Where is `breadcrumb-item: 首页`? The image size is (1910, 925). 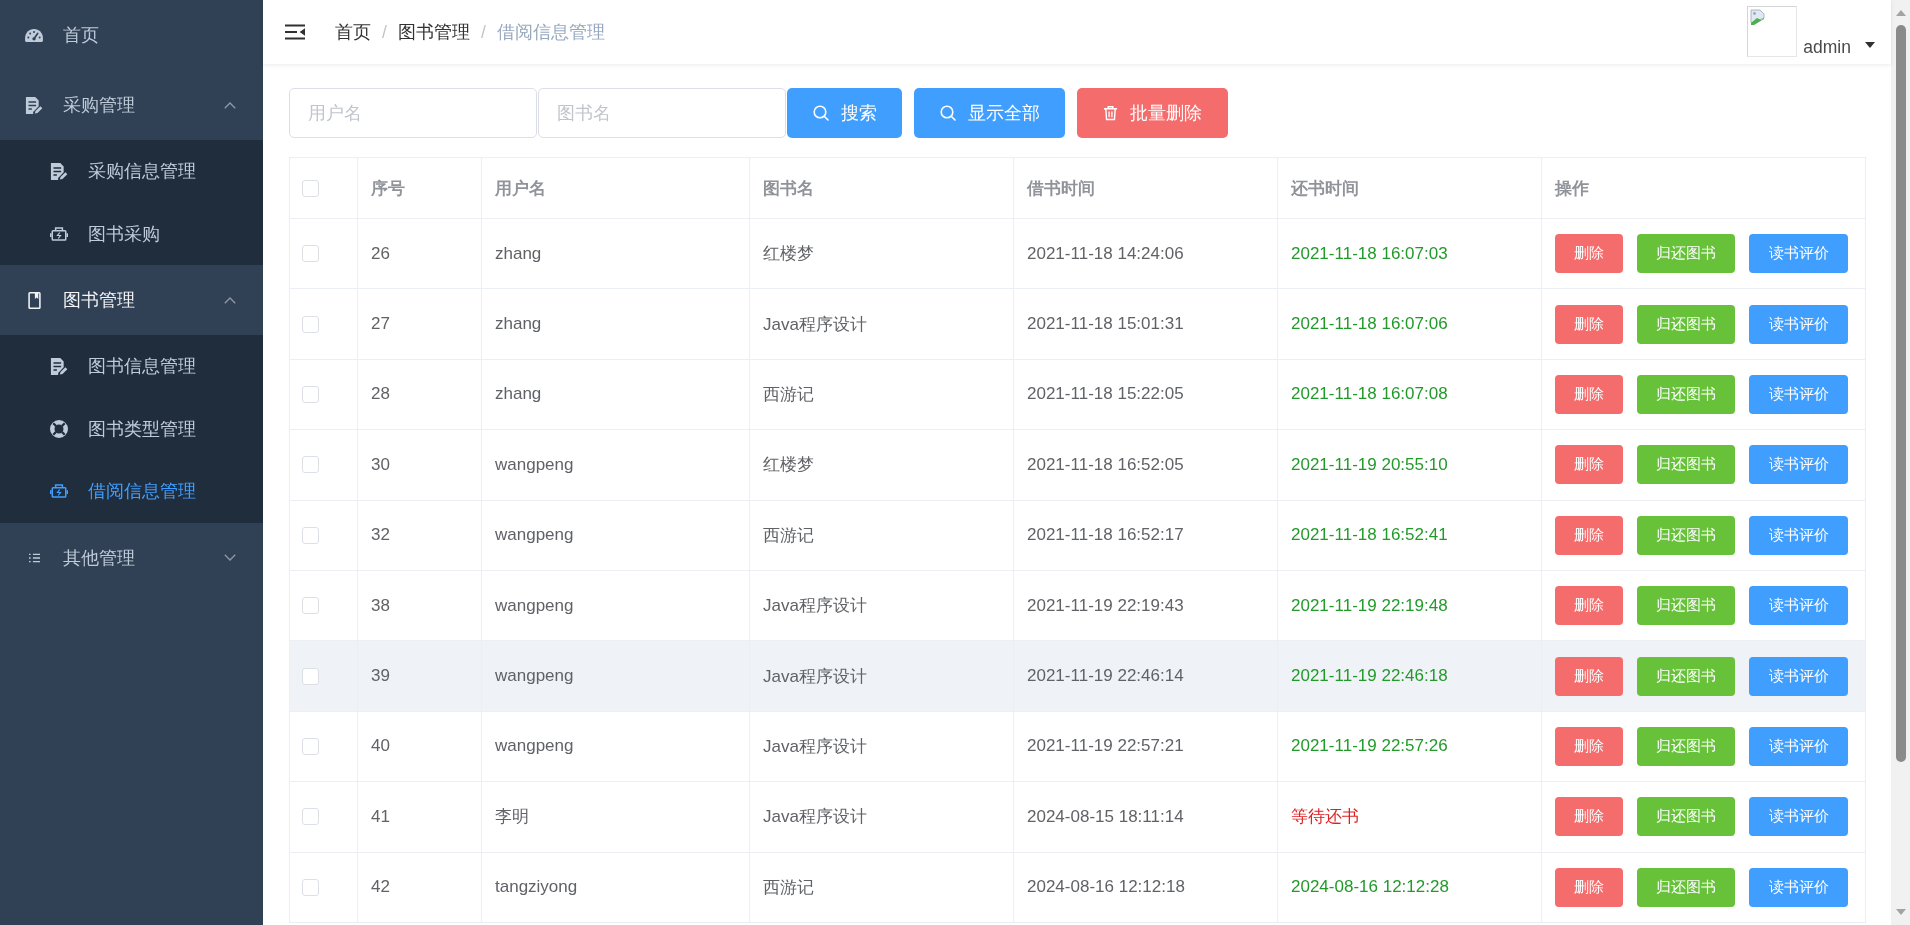
breadcrumb-item: 首页 is located at coordinates (353, 32).